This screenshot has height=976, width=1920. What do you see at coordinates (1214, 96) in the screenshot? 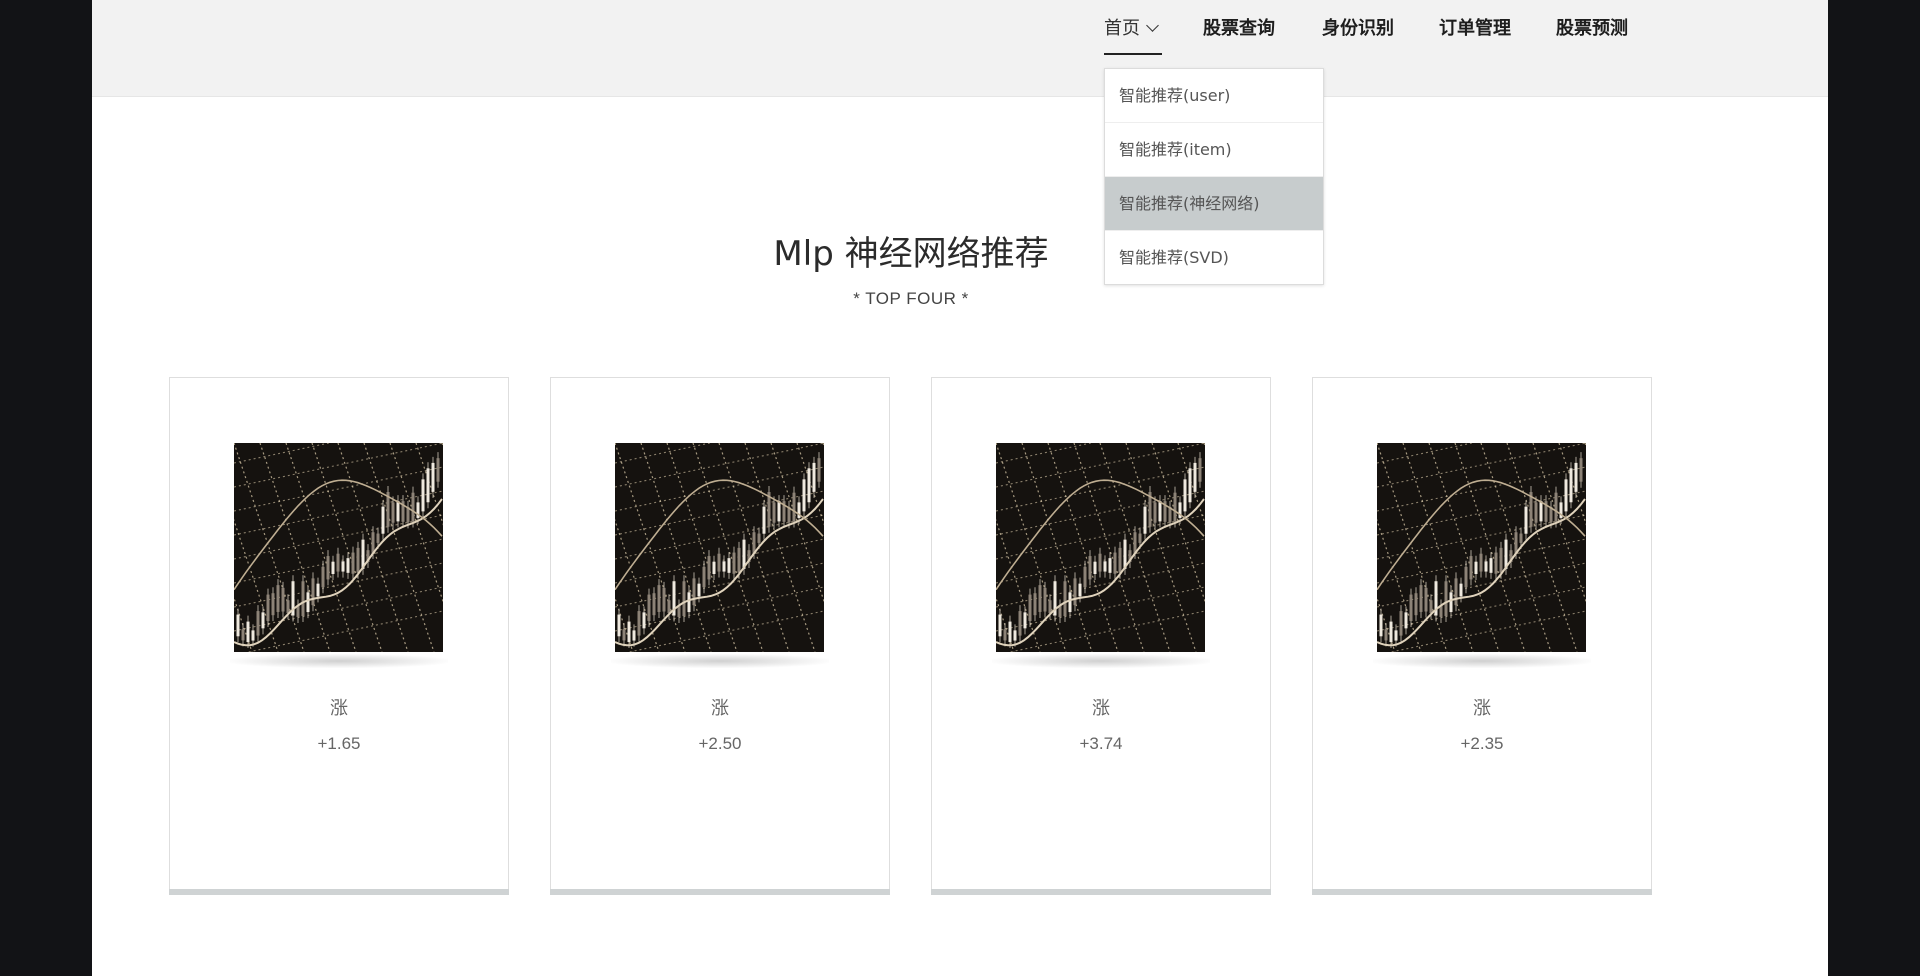
I see `dropdown-item-recommend-user: 智能推荐(user)` at bounding box center [1214, 96].